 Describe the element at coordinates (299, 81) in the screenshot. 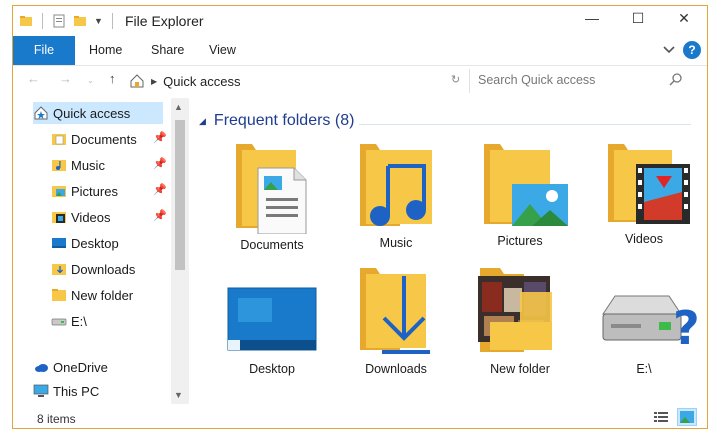

I see `address-bar: ▶ Quick access` at that location.